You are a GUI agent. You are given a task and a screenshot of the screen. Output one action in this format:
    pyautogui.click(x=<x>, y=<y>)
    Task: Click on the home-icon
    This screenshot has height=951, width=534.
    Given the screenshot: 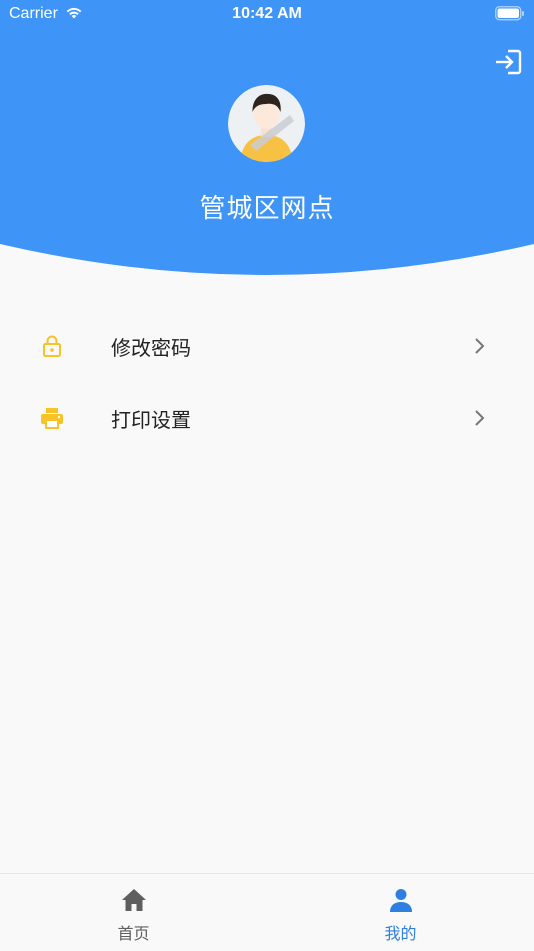 What is the action you would take?
    pyautogui.click(x=134, y=900)
    